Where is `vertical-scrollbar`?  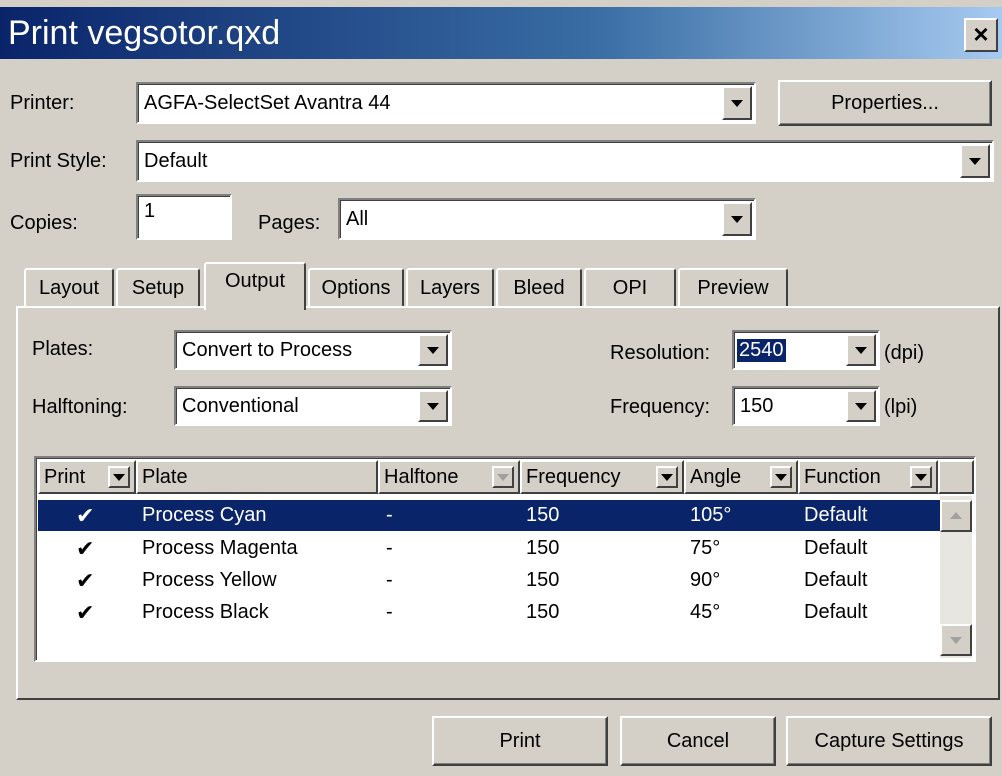 vertical-scrollbar is located at coordinates (956, 577).